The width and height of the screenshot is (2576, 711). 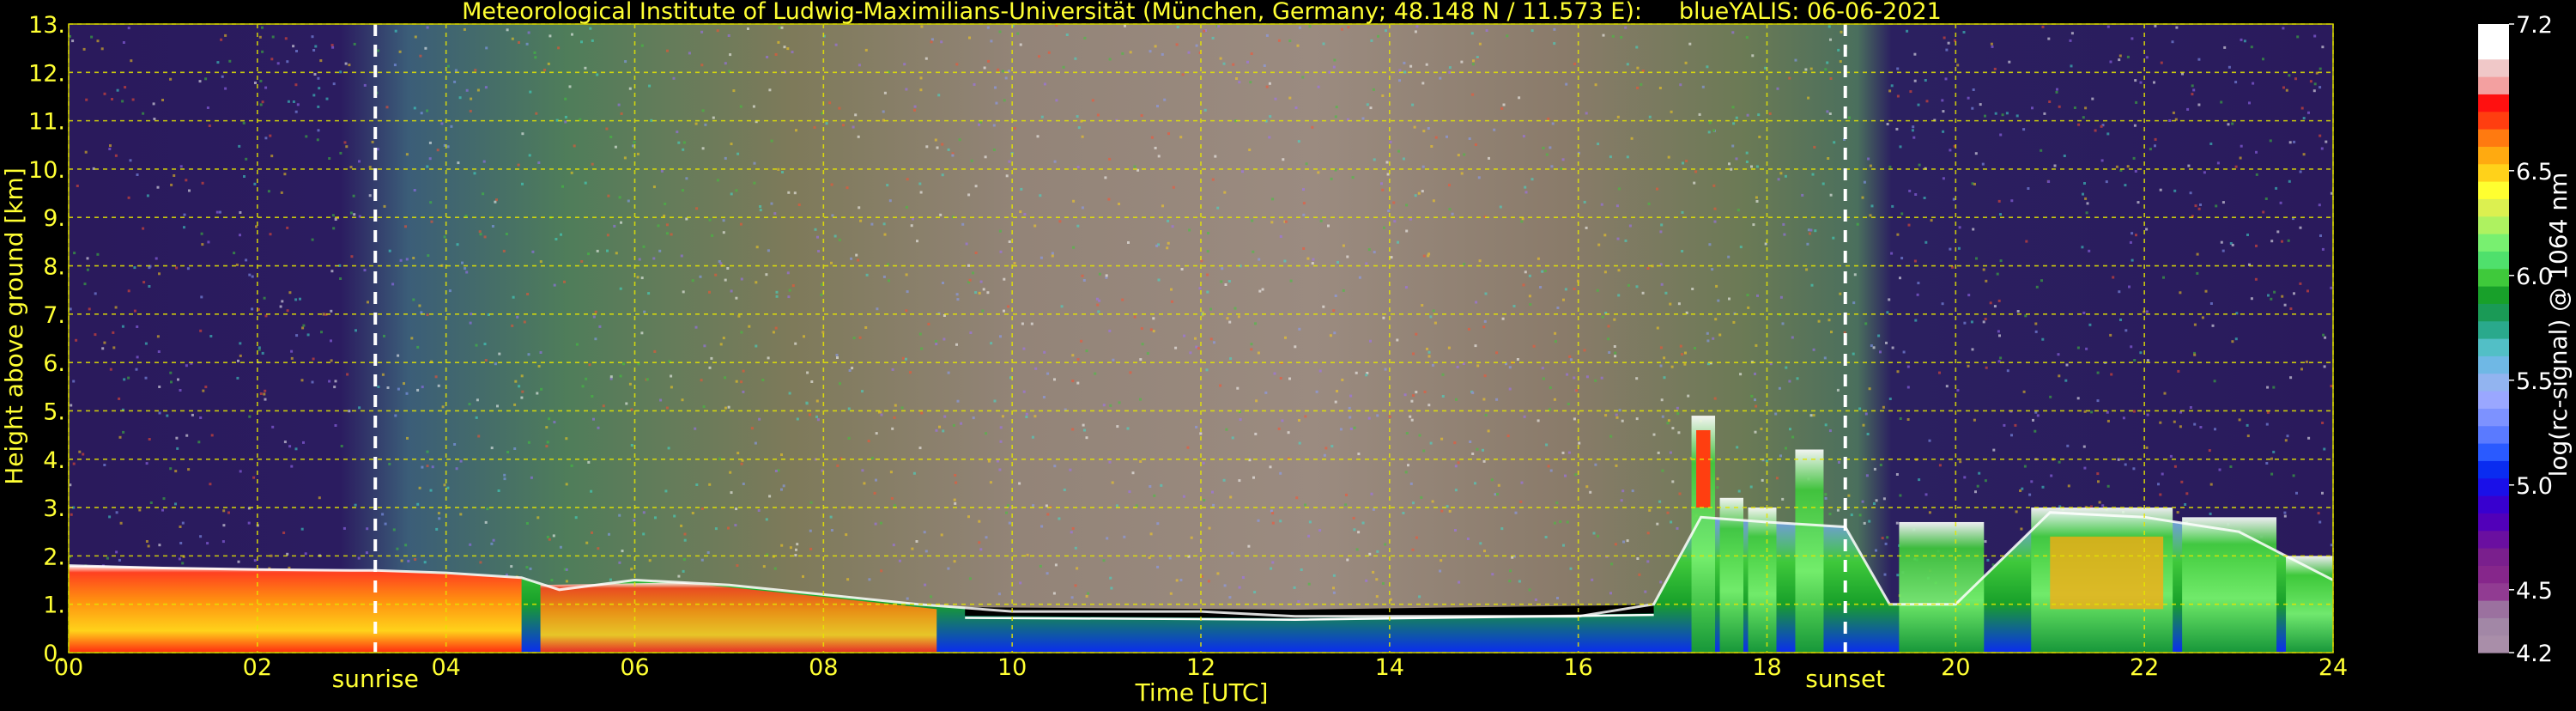 What do you see at coordinates (54, 411) in the screenshot?
I see `y-tick-label: 5.` at bounding box center [54, 411].